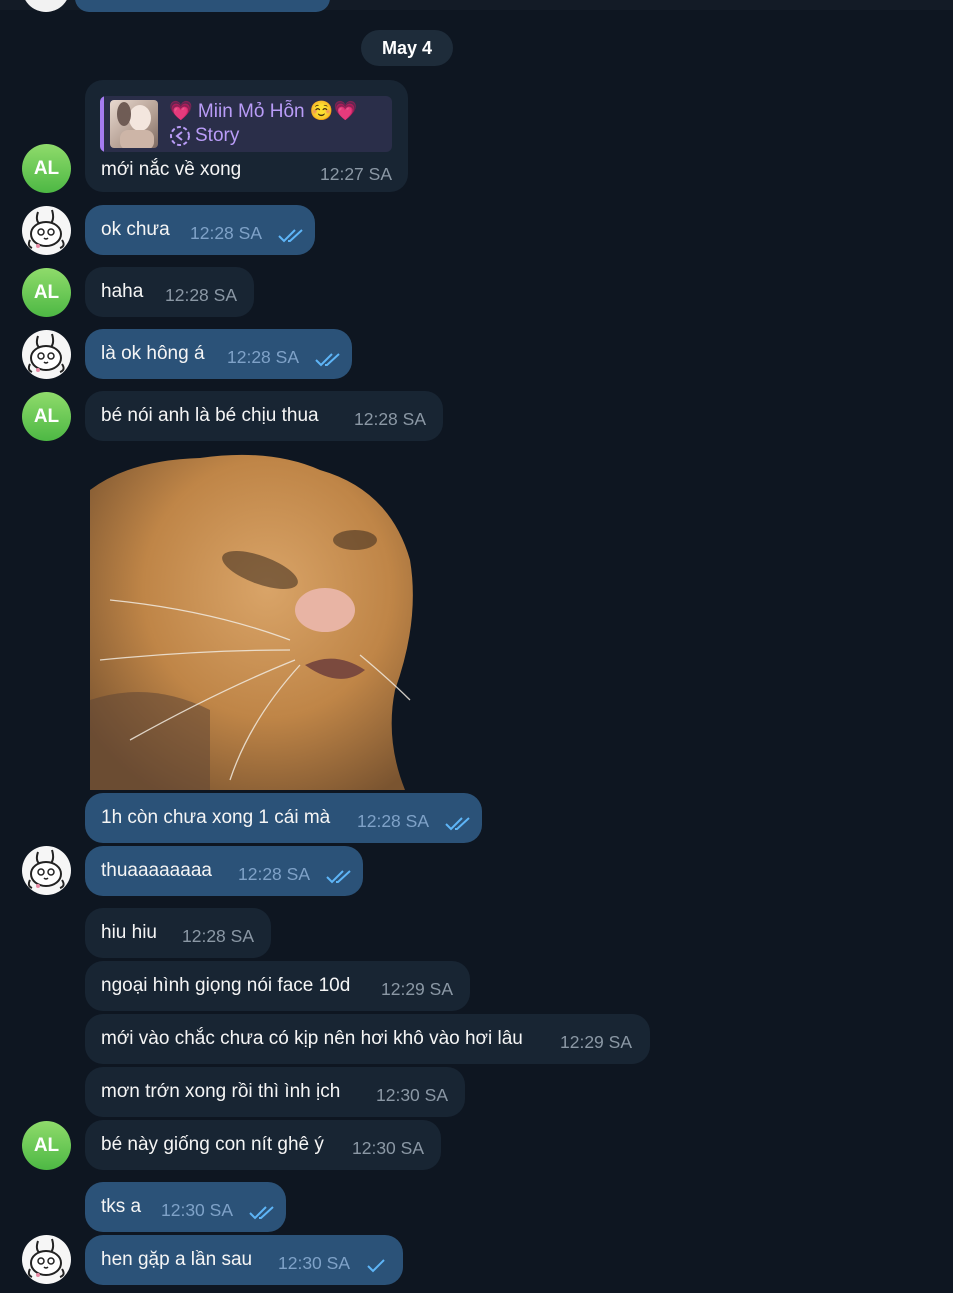 The image size is (953, 1293). I want to click on message-bubble: haha 12:28 SA, so click(169, 292).